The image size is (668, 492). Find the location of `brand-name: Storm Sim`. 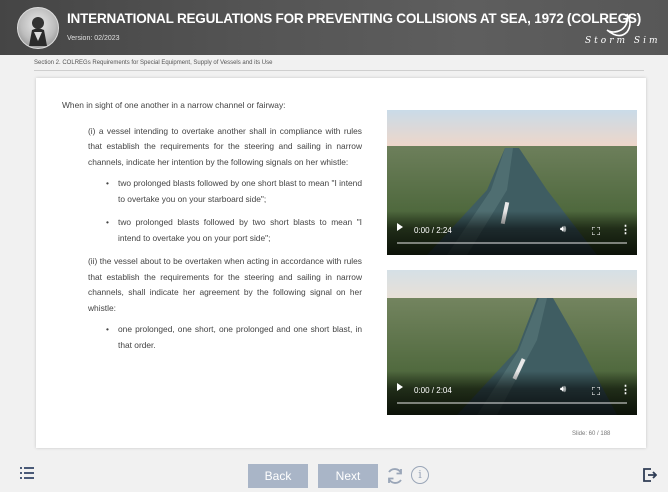

brand-name: Storm Sim is located at coordinates (623, 41).